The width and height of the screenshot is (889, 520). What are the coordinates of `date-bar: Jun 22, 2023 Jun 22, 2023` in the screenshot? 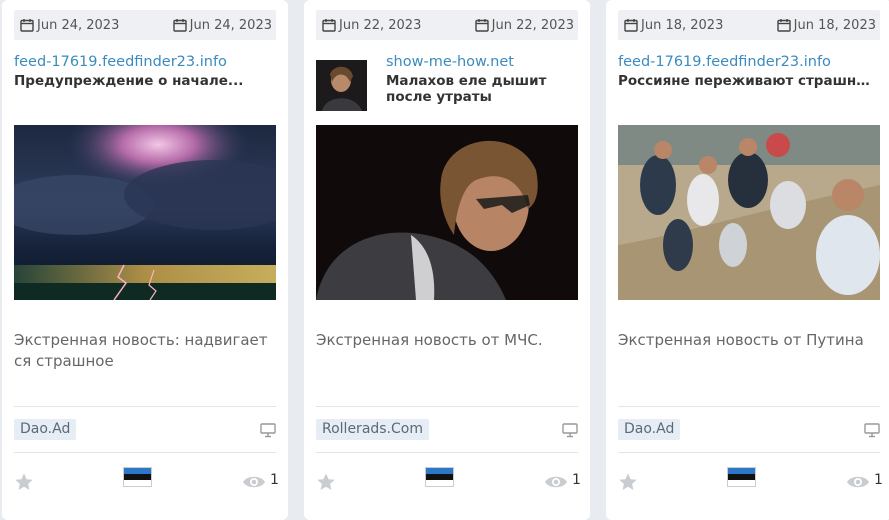 It's located at (447, 25).